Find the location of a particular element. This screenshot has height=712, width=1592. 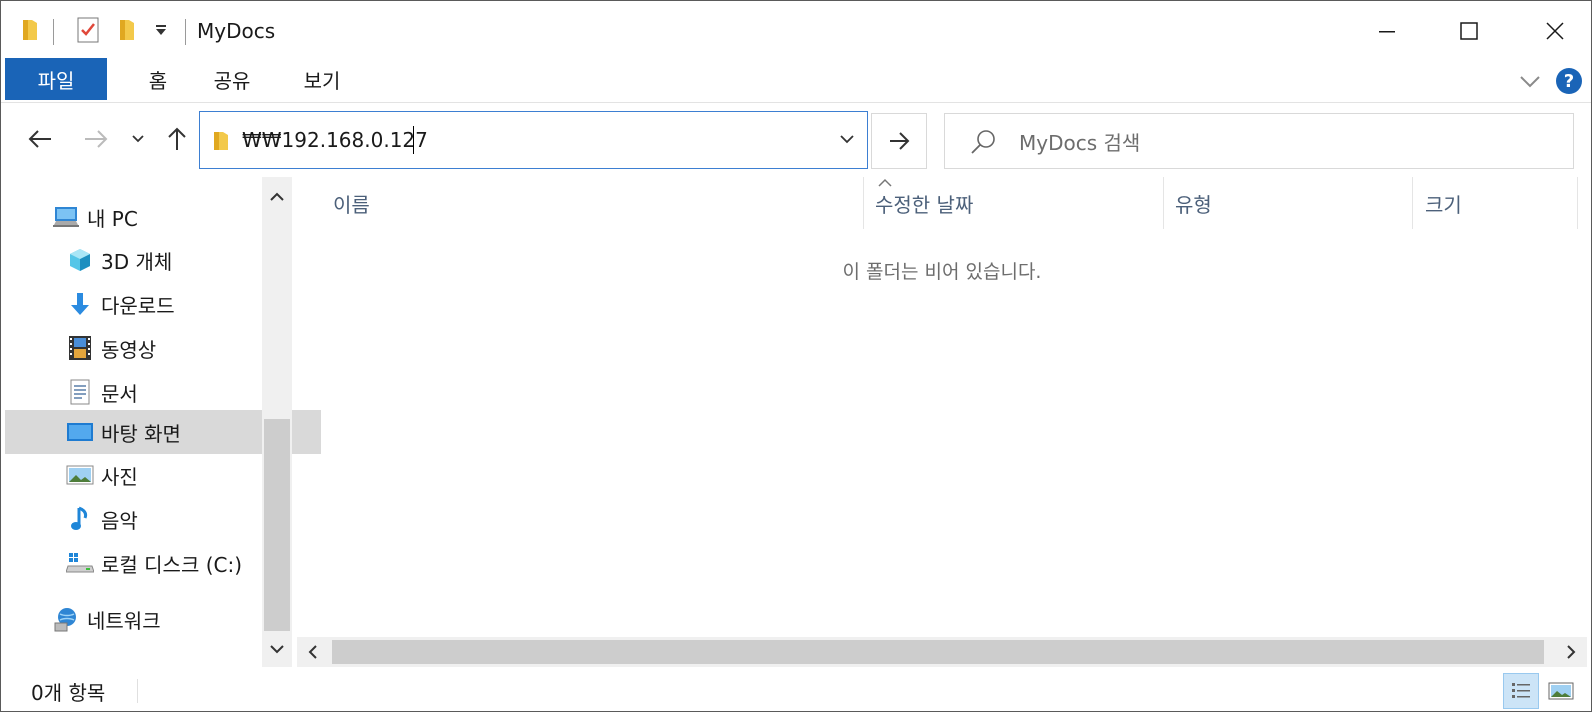

address-history-dropdown is located at coordinates (847, 141).